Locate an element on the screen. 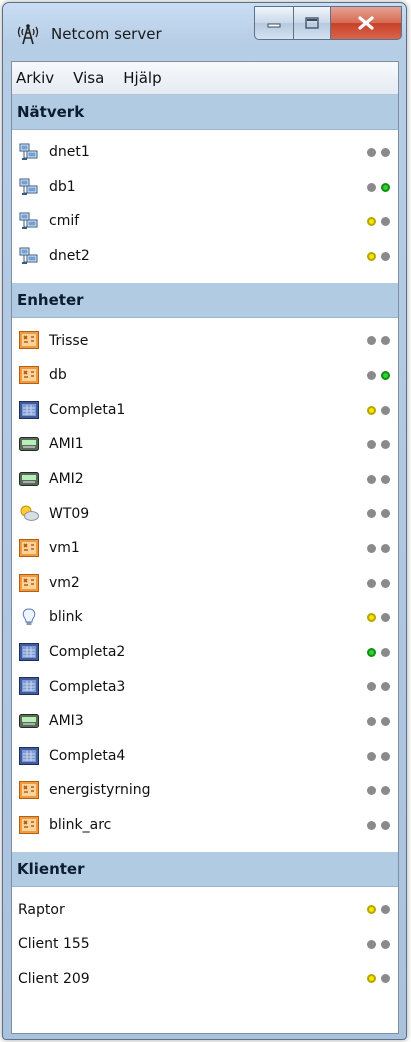 The width and height of the screenshot is (411, 1042). minimize-icon is located at coordinates (274, 25).